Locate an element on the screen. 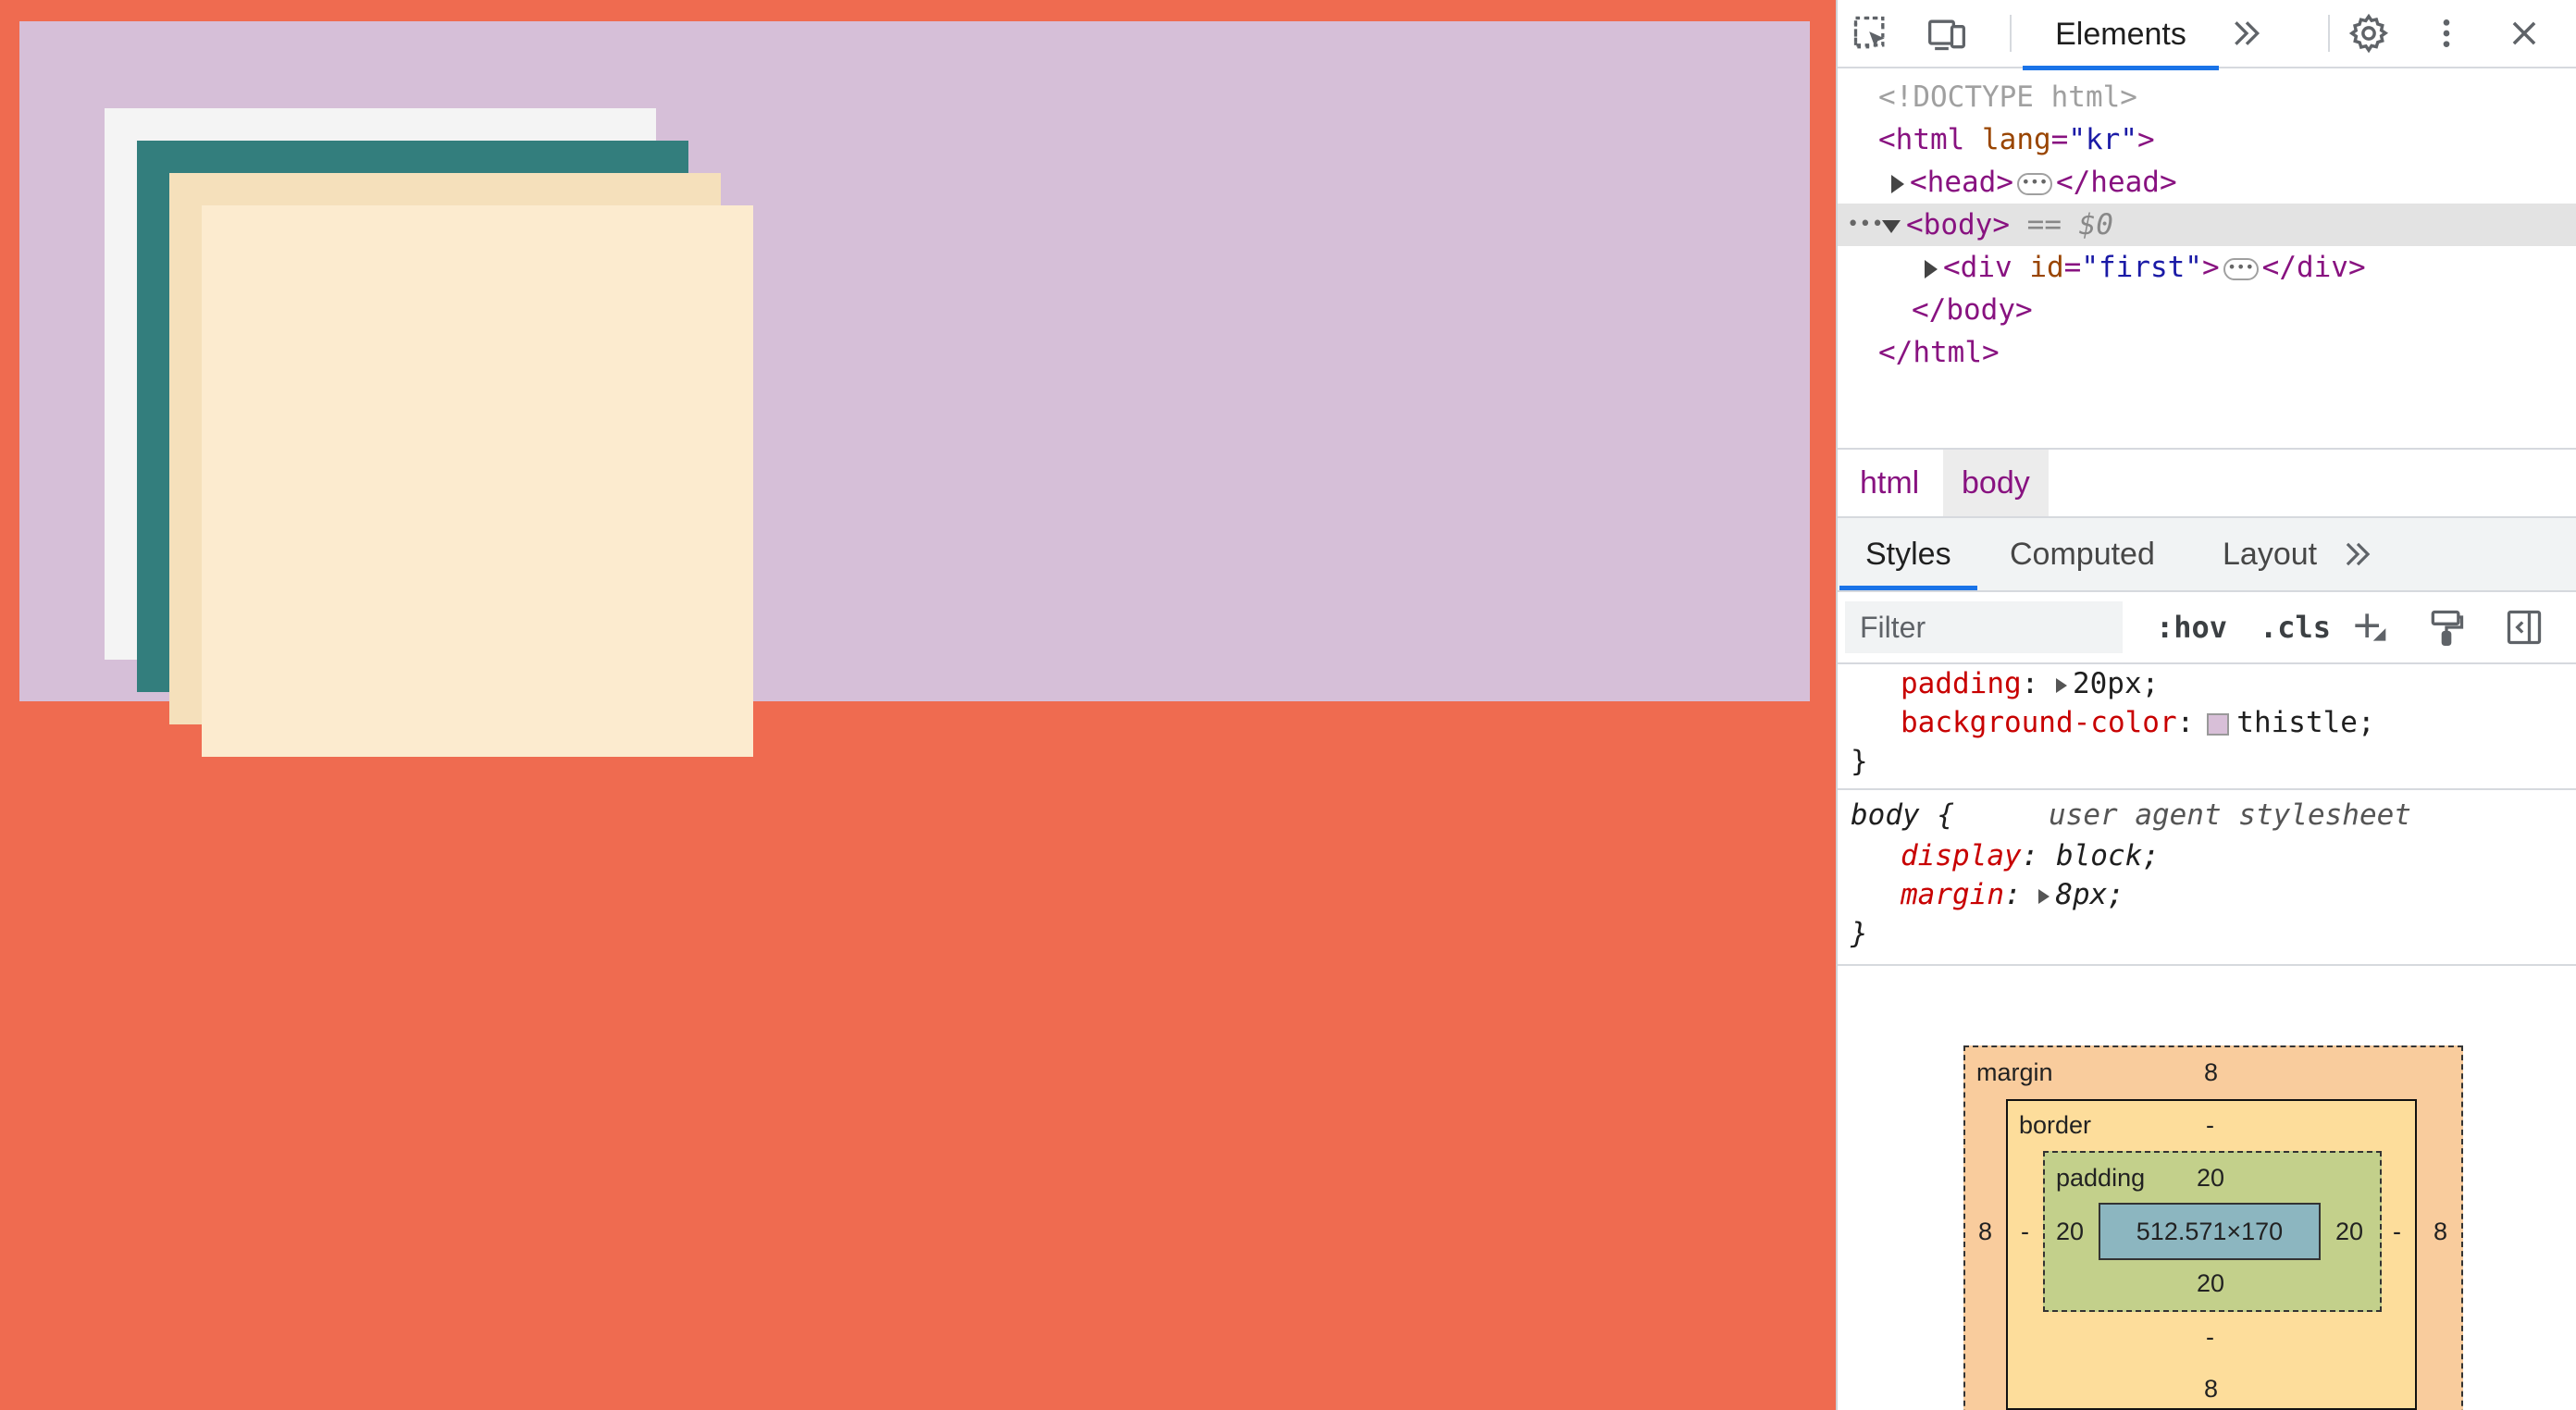 Image resolution: width=2576 pixels, height=1410 pixels. div-tag: <div is located at coordinates (1978, 268).